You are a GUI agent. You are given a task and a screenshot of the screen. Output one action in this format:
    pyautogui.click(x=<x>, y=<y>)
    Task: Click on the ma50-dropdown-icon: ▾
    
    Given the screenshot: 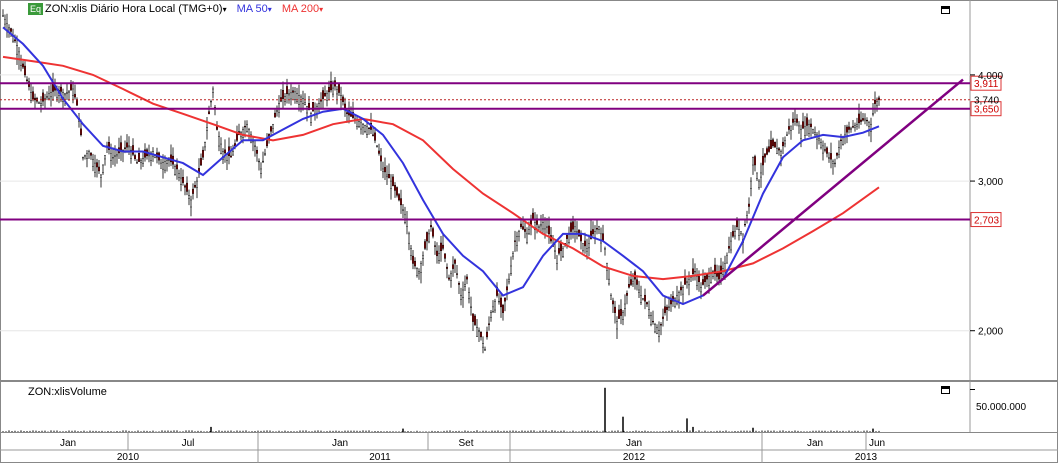 What is the action you would take?
    pyautogui.click(x=269, y=9)
    